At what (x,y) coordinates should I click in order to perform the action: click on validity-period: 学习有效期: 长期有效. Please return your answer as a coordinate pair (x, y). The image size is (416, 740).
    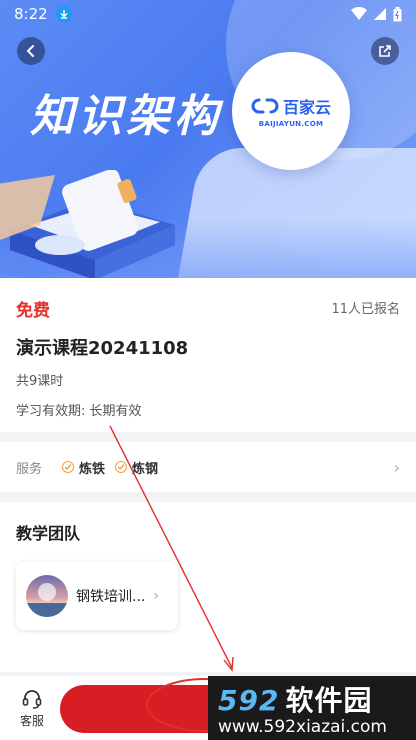
    Looking at the image, I should click on (79, 411).